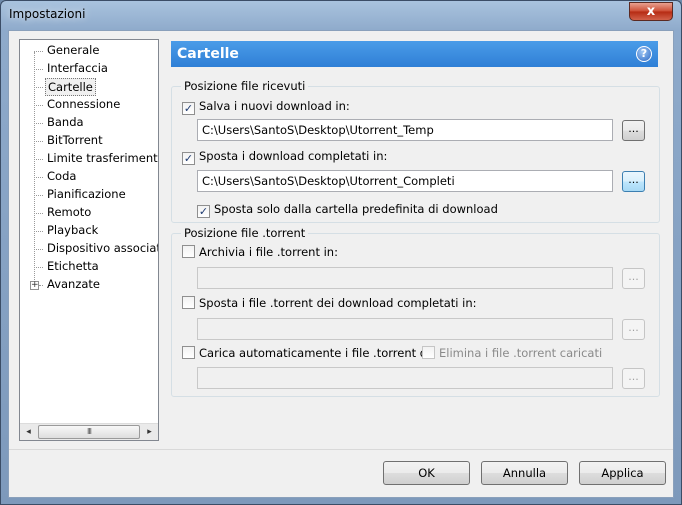 This screenshot has width=682, height=505. Describe the element at coordinates (86, 195) in the screenshot. I see `tree-item-pianificazione: Pianificazione` at that location.